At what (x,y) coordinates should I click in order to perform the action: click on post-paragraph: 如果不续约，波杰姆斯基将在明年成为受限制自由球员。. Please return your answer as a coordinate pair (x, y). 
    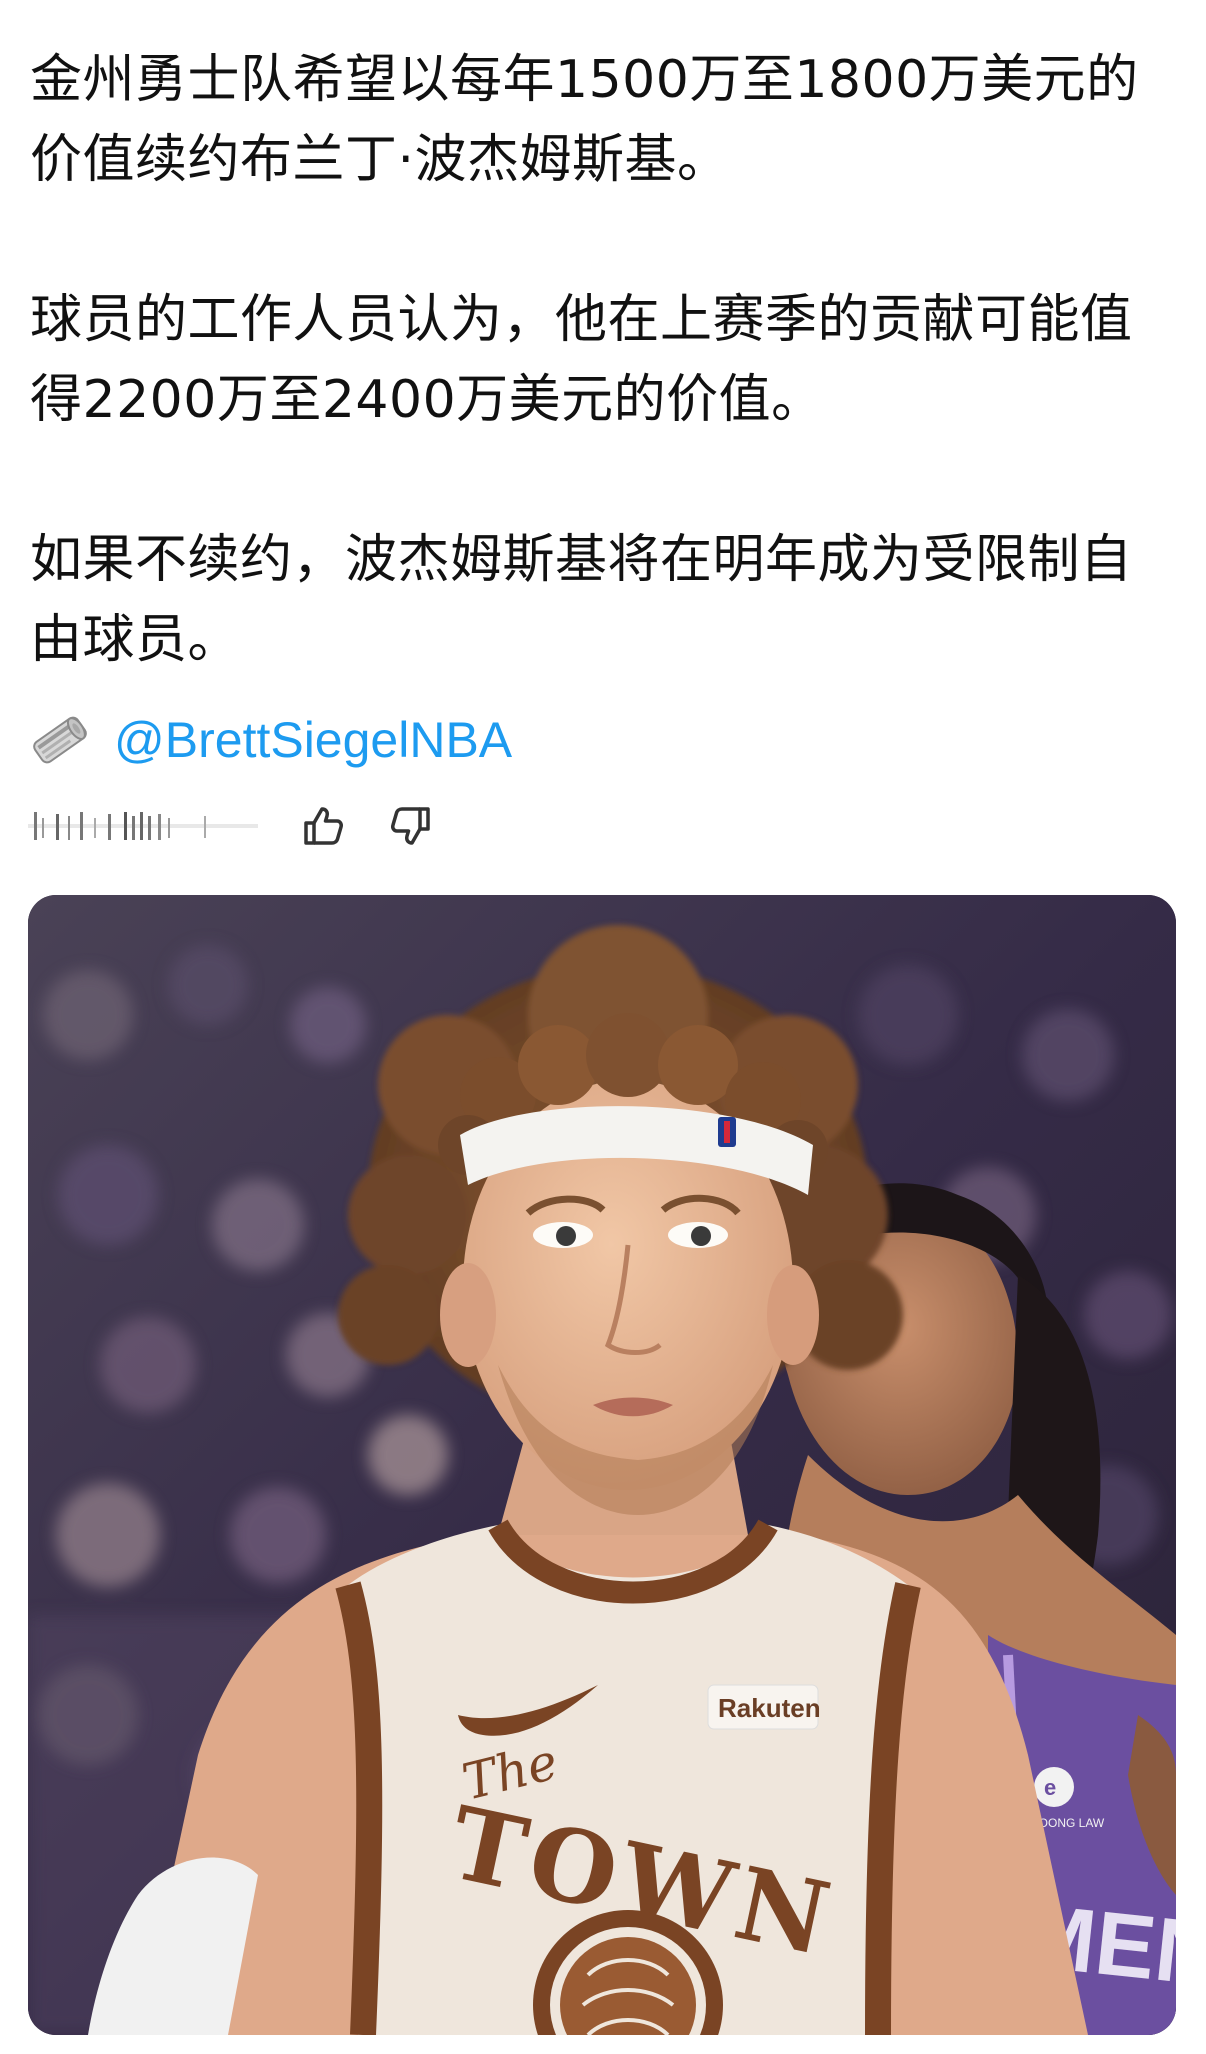
    Looking at the image, I should click on (581, 600).